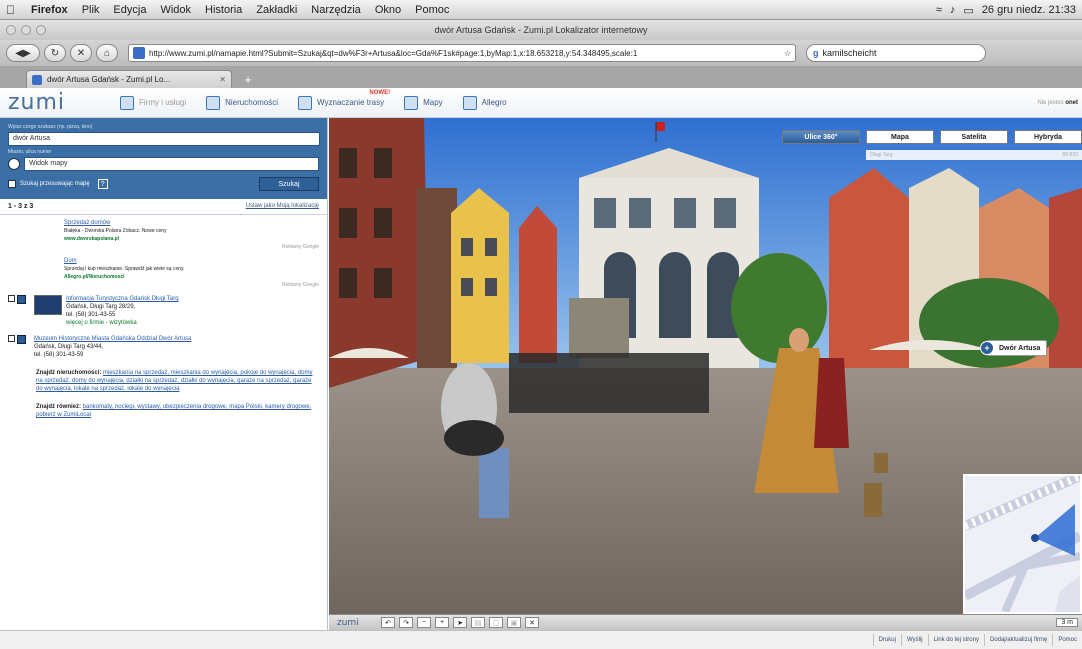 Image resolution: width=1082 pixels, height=649 pixels. I want to click on tab-map: Mapa, so click(900, 137).